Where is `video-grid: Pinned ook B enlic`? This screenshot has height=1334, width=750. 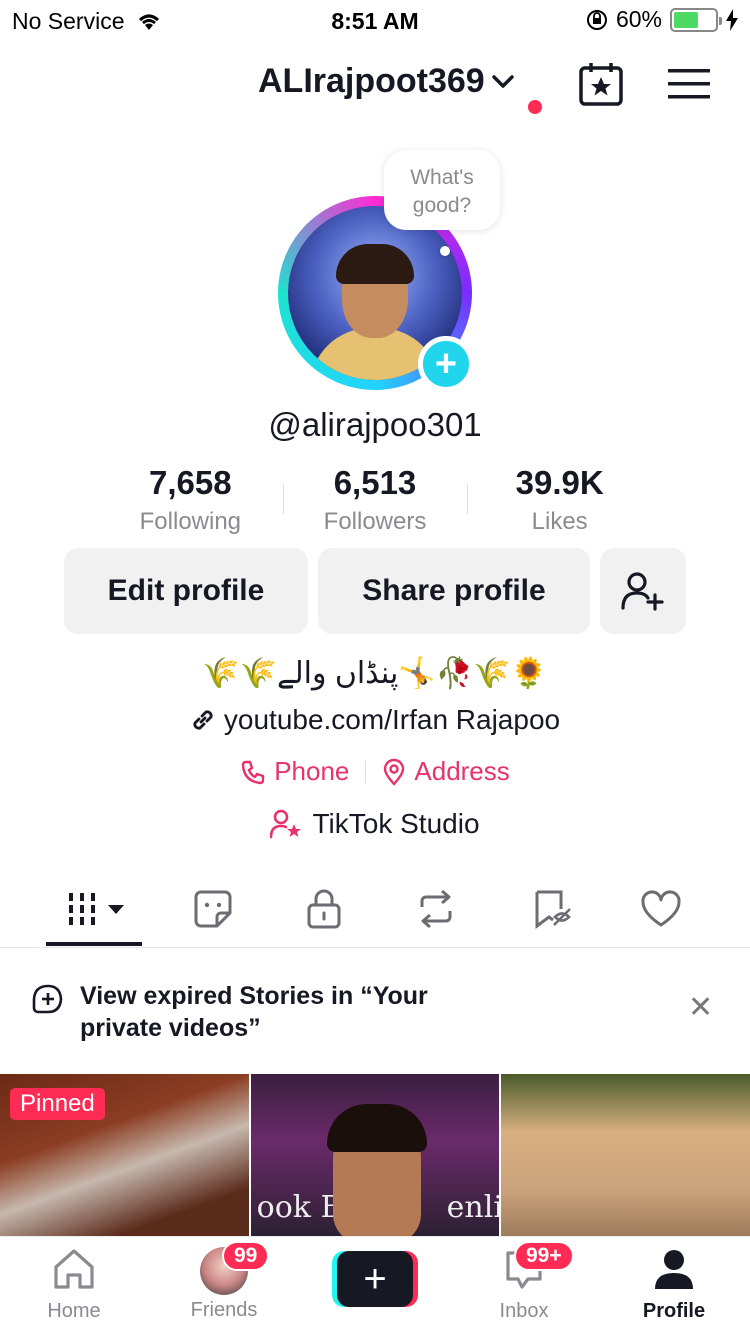
video-grid: Pinned ook B enlic is located at coordinates (375, 1157).